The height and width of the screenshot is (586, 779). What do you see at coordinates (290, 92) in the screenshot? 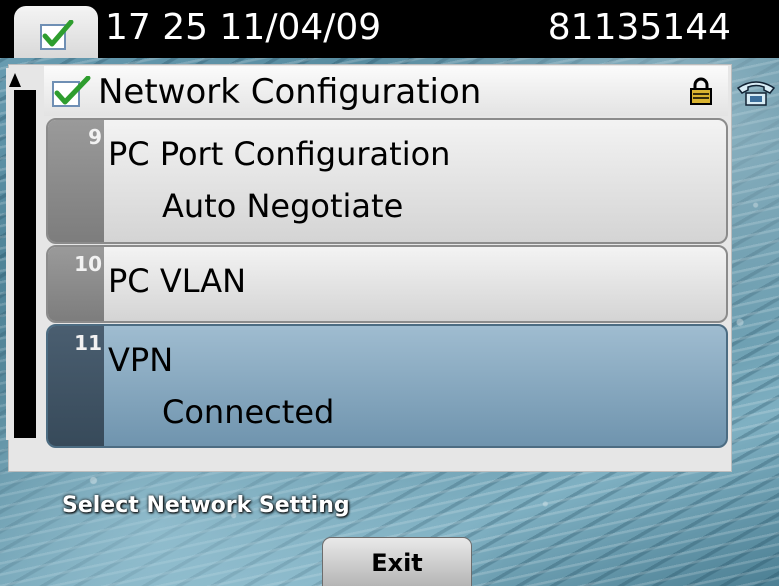
I see `page-title: Network Configuration` at bounding box center [290, 92].